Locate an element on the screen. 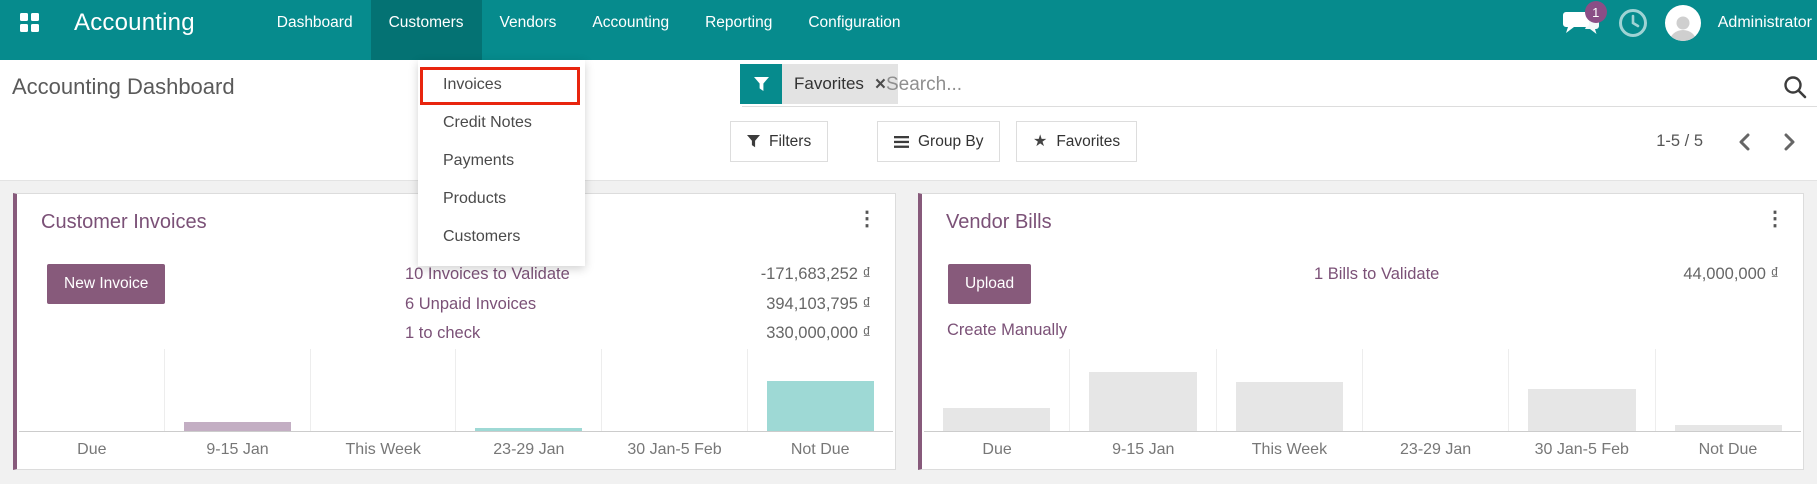 The height and width of the screenshot is (484, 1817). menu-item-reporting: Reporting is located at coordinates (738, 30).